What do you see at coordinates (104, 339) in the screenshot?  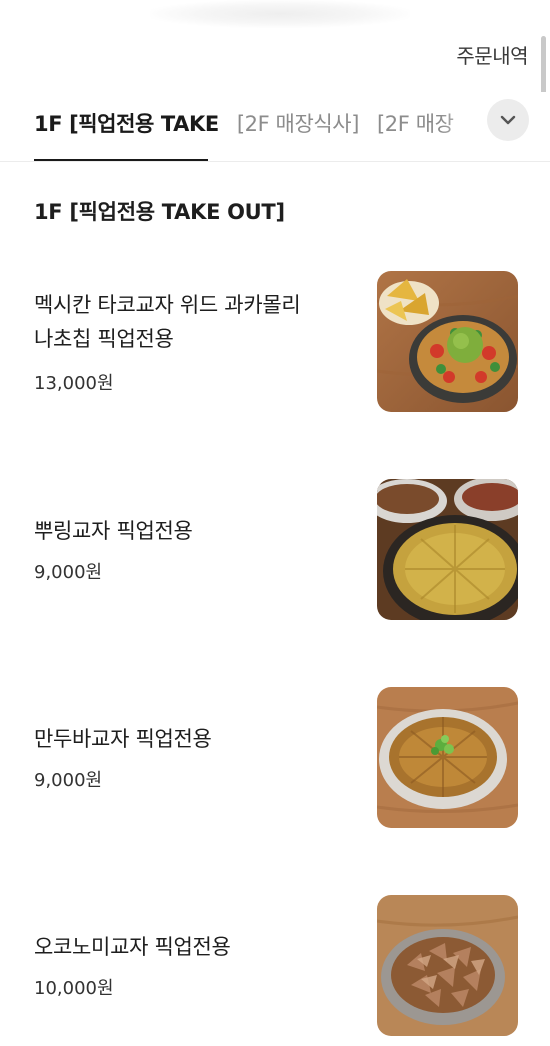 I see `menu-item-name-line2: 나초칩 픽업전용` at bounding box center [104, 339].